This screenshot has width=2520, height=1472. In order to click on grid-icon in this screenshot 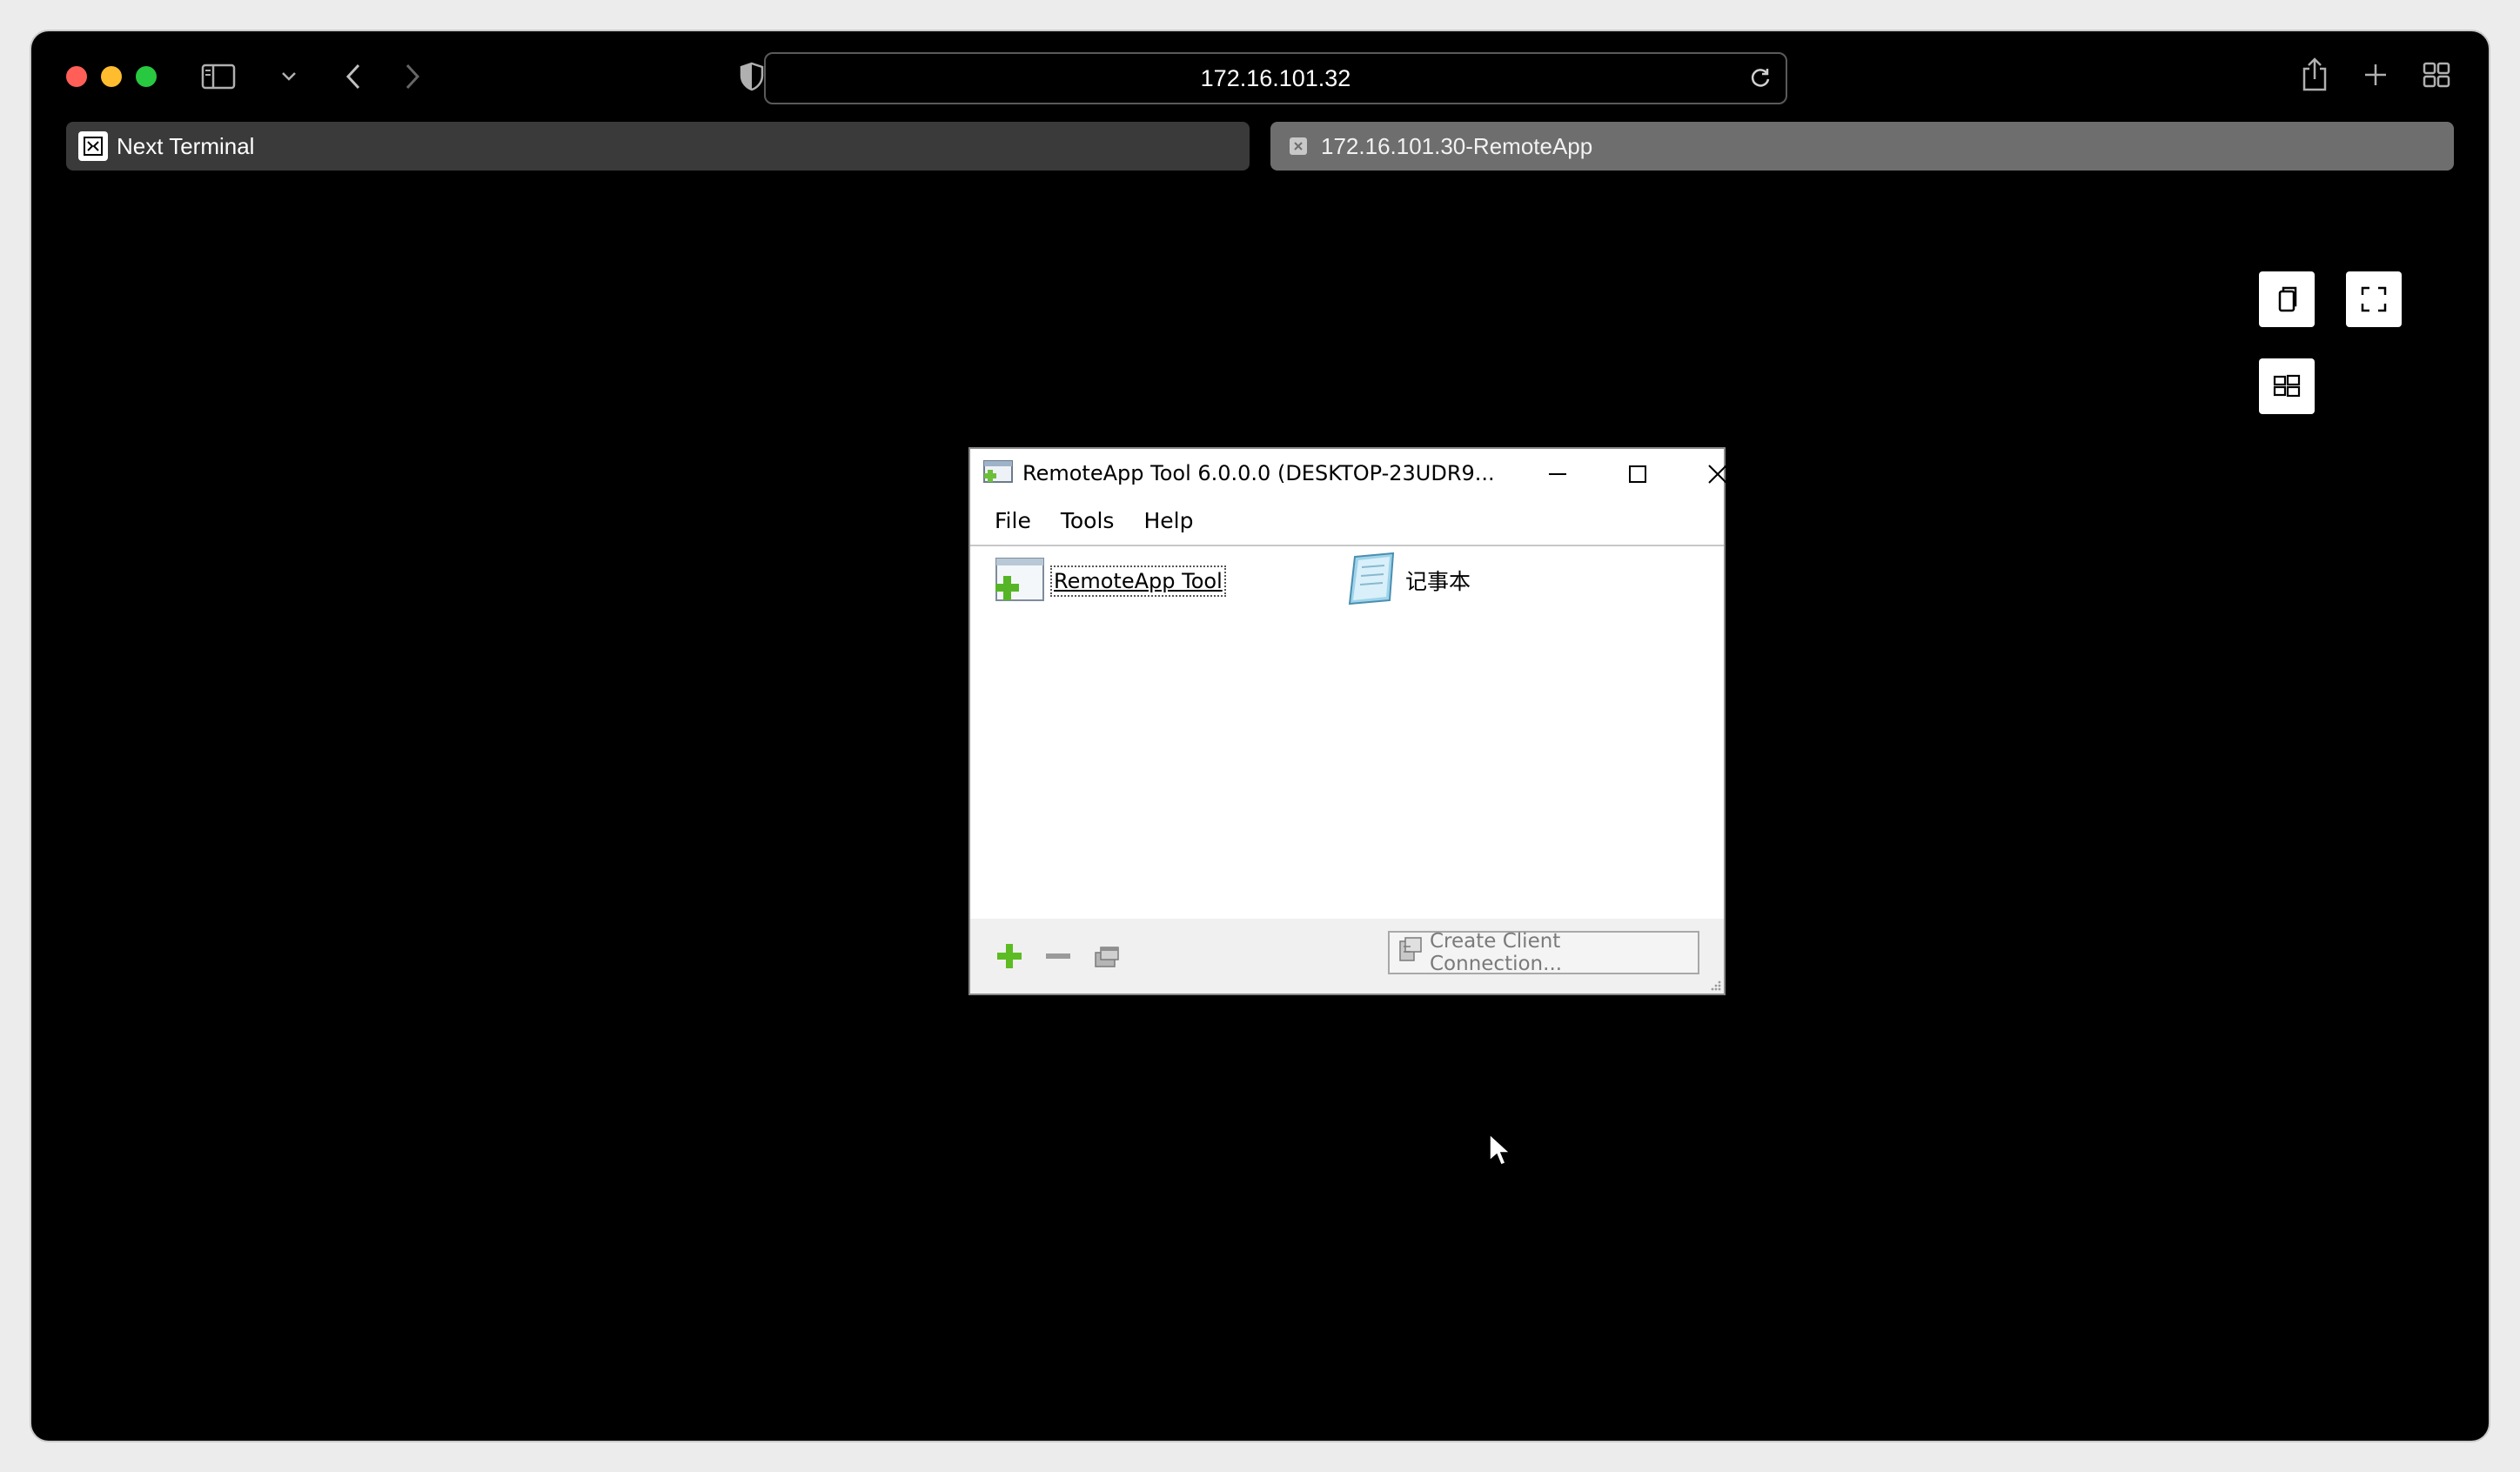, I will do `click(2436, 75)`.